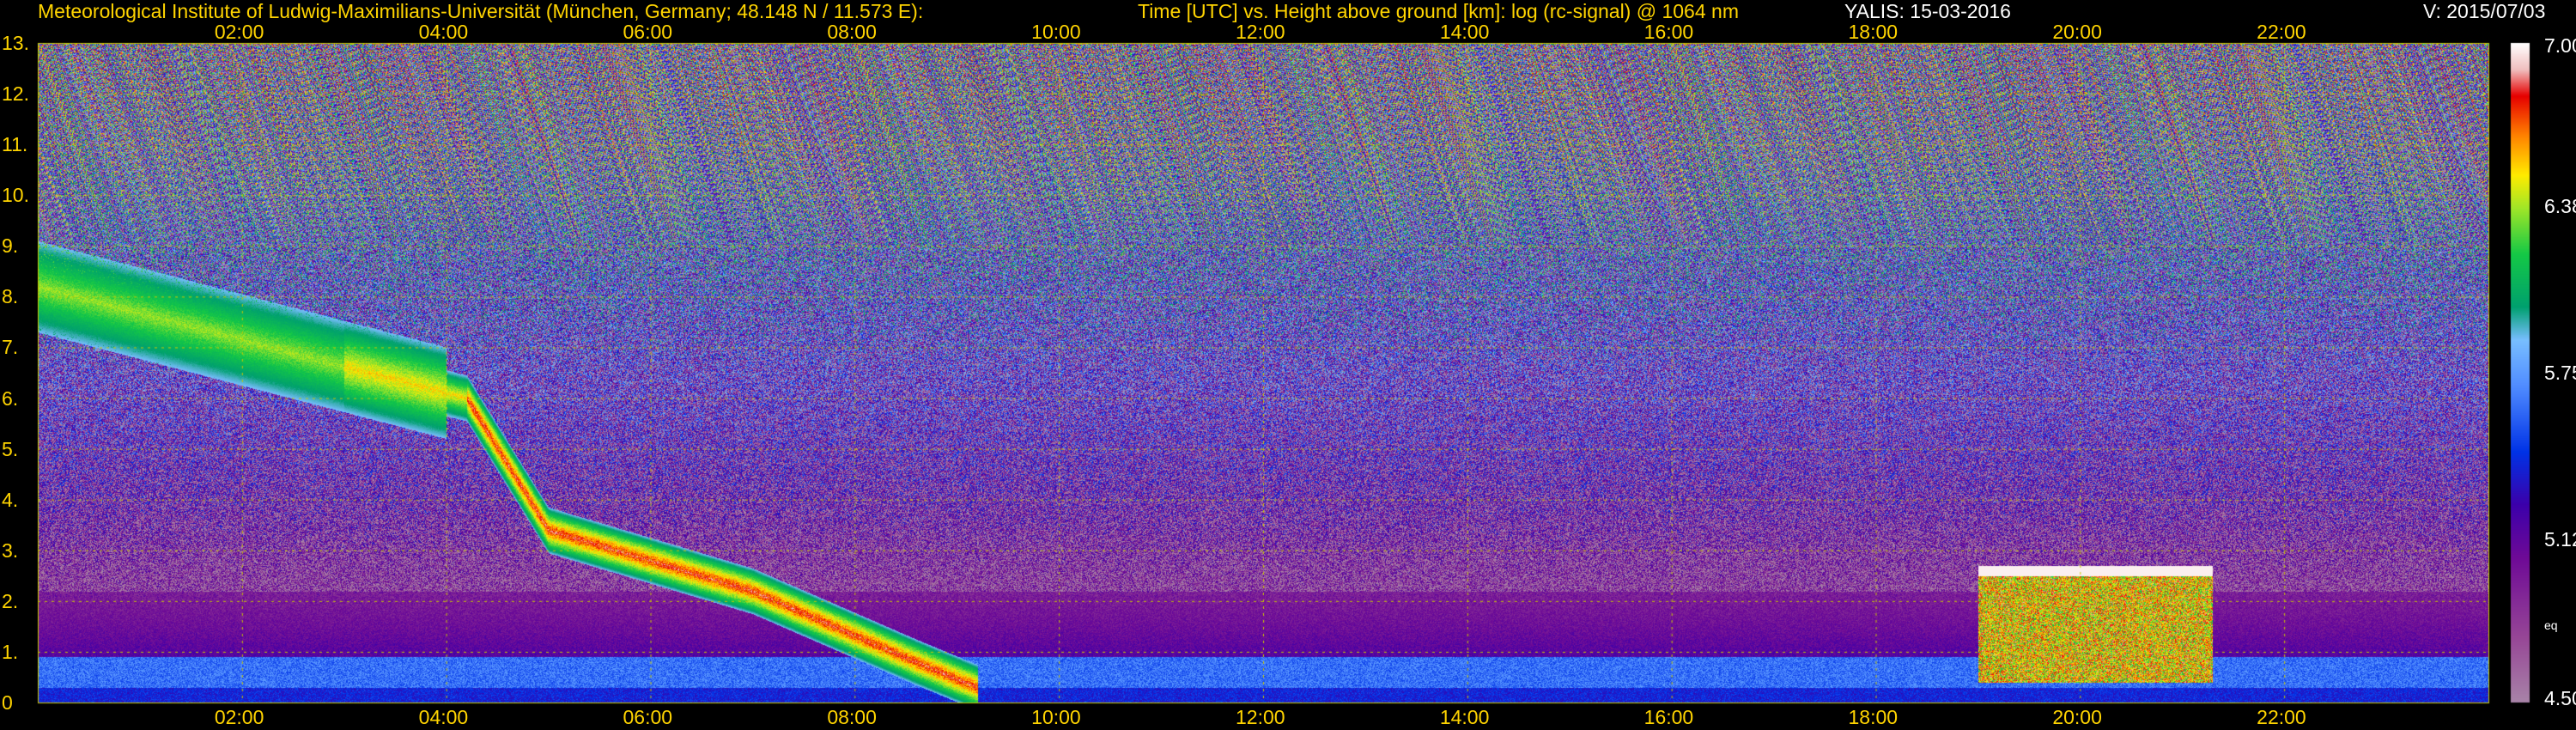  What do you see at coordinates (1464, 32) in the screenshot?
I see `x-tick-label-top: 14:00` at bounding box center [1464, 32].